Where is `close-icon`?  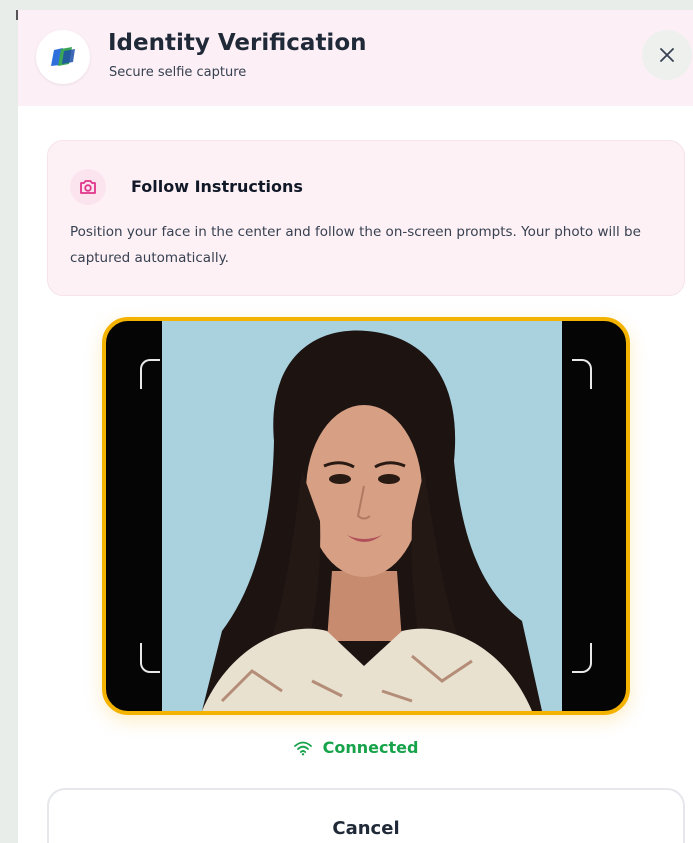 close-icon is located at coordinates (667, 55).